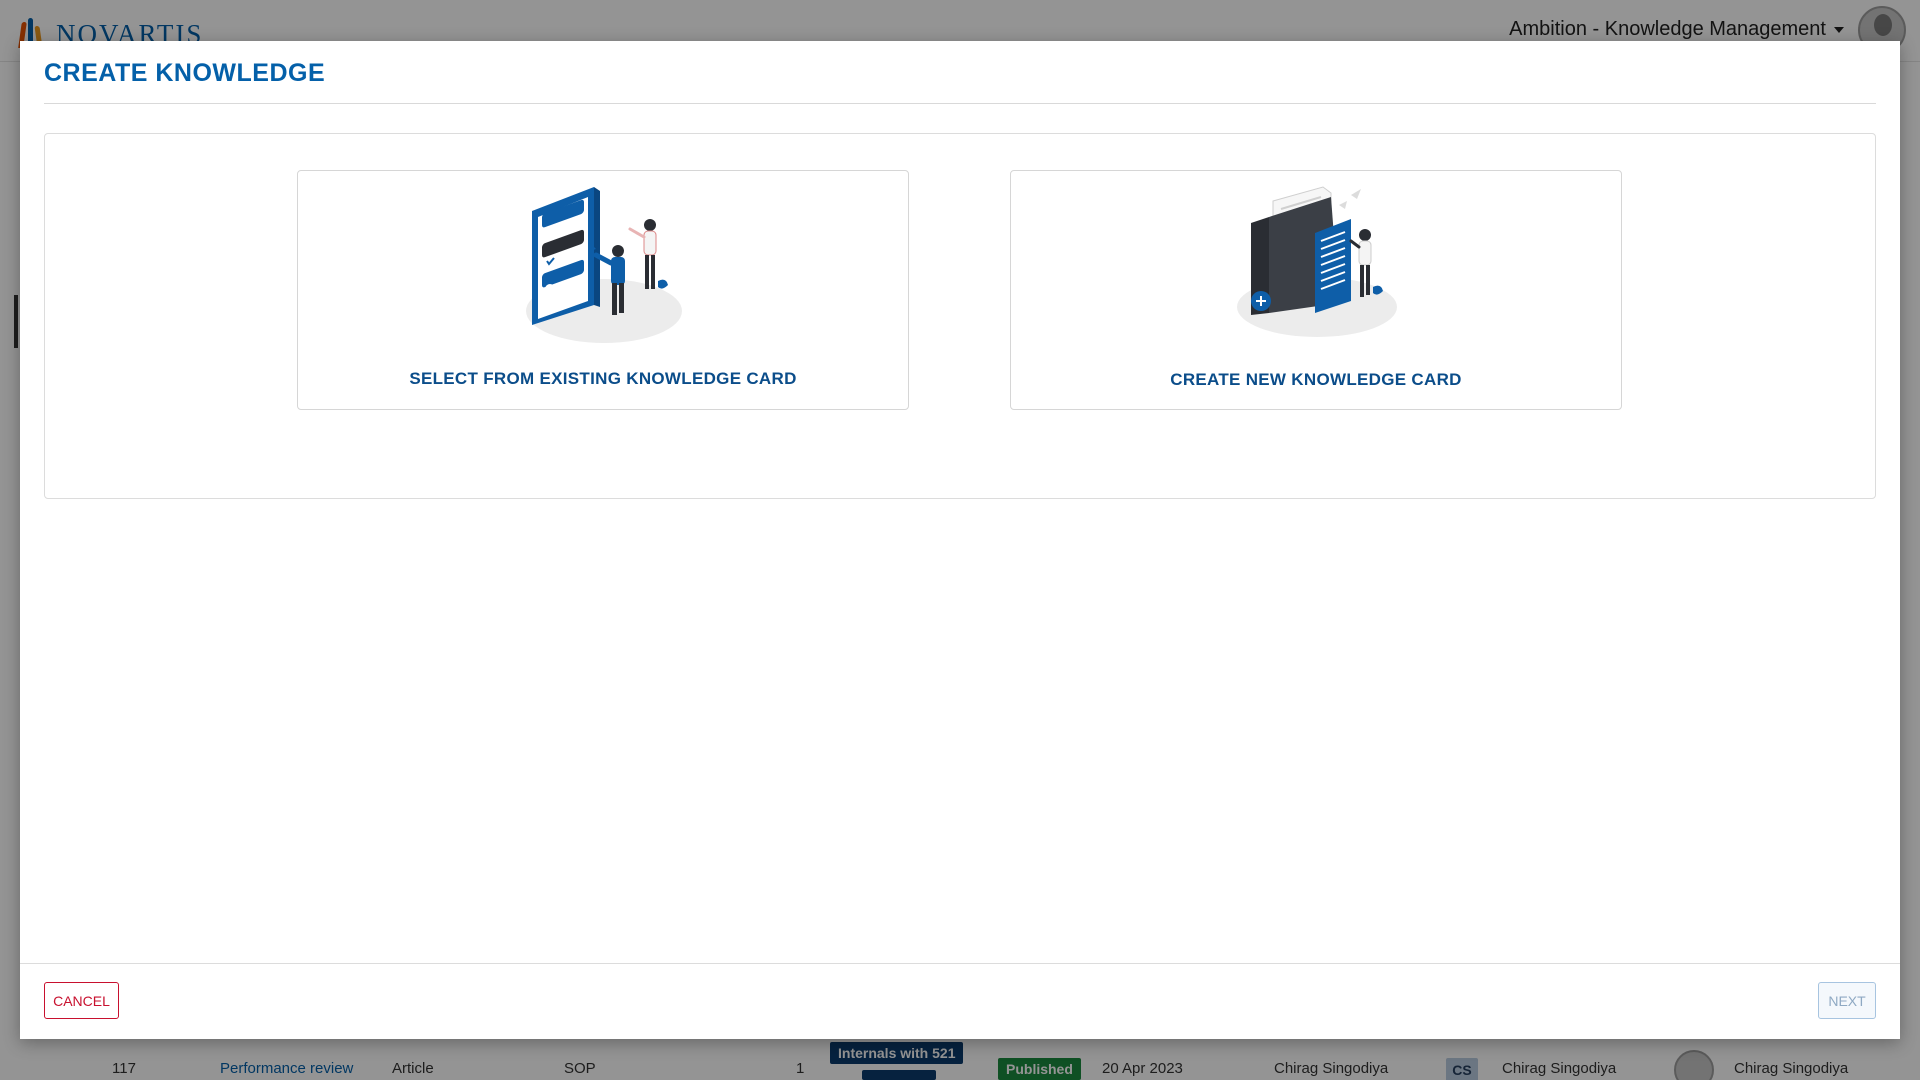 The image size is (1920, 1080). What do you see at coordinates (960, 963) in the screenshot?
I see `footer-divider` at bounding box center [960, 963].